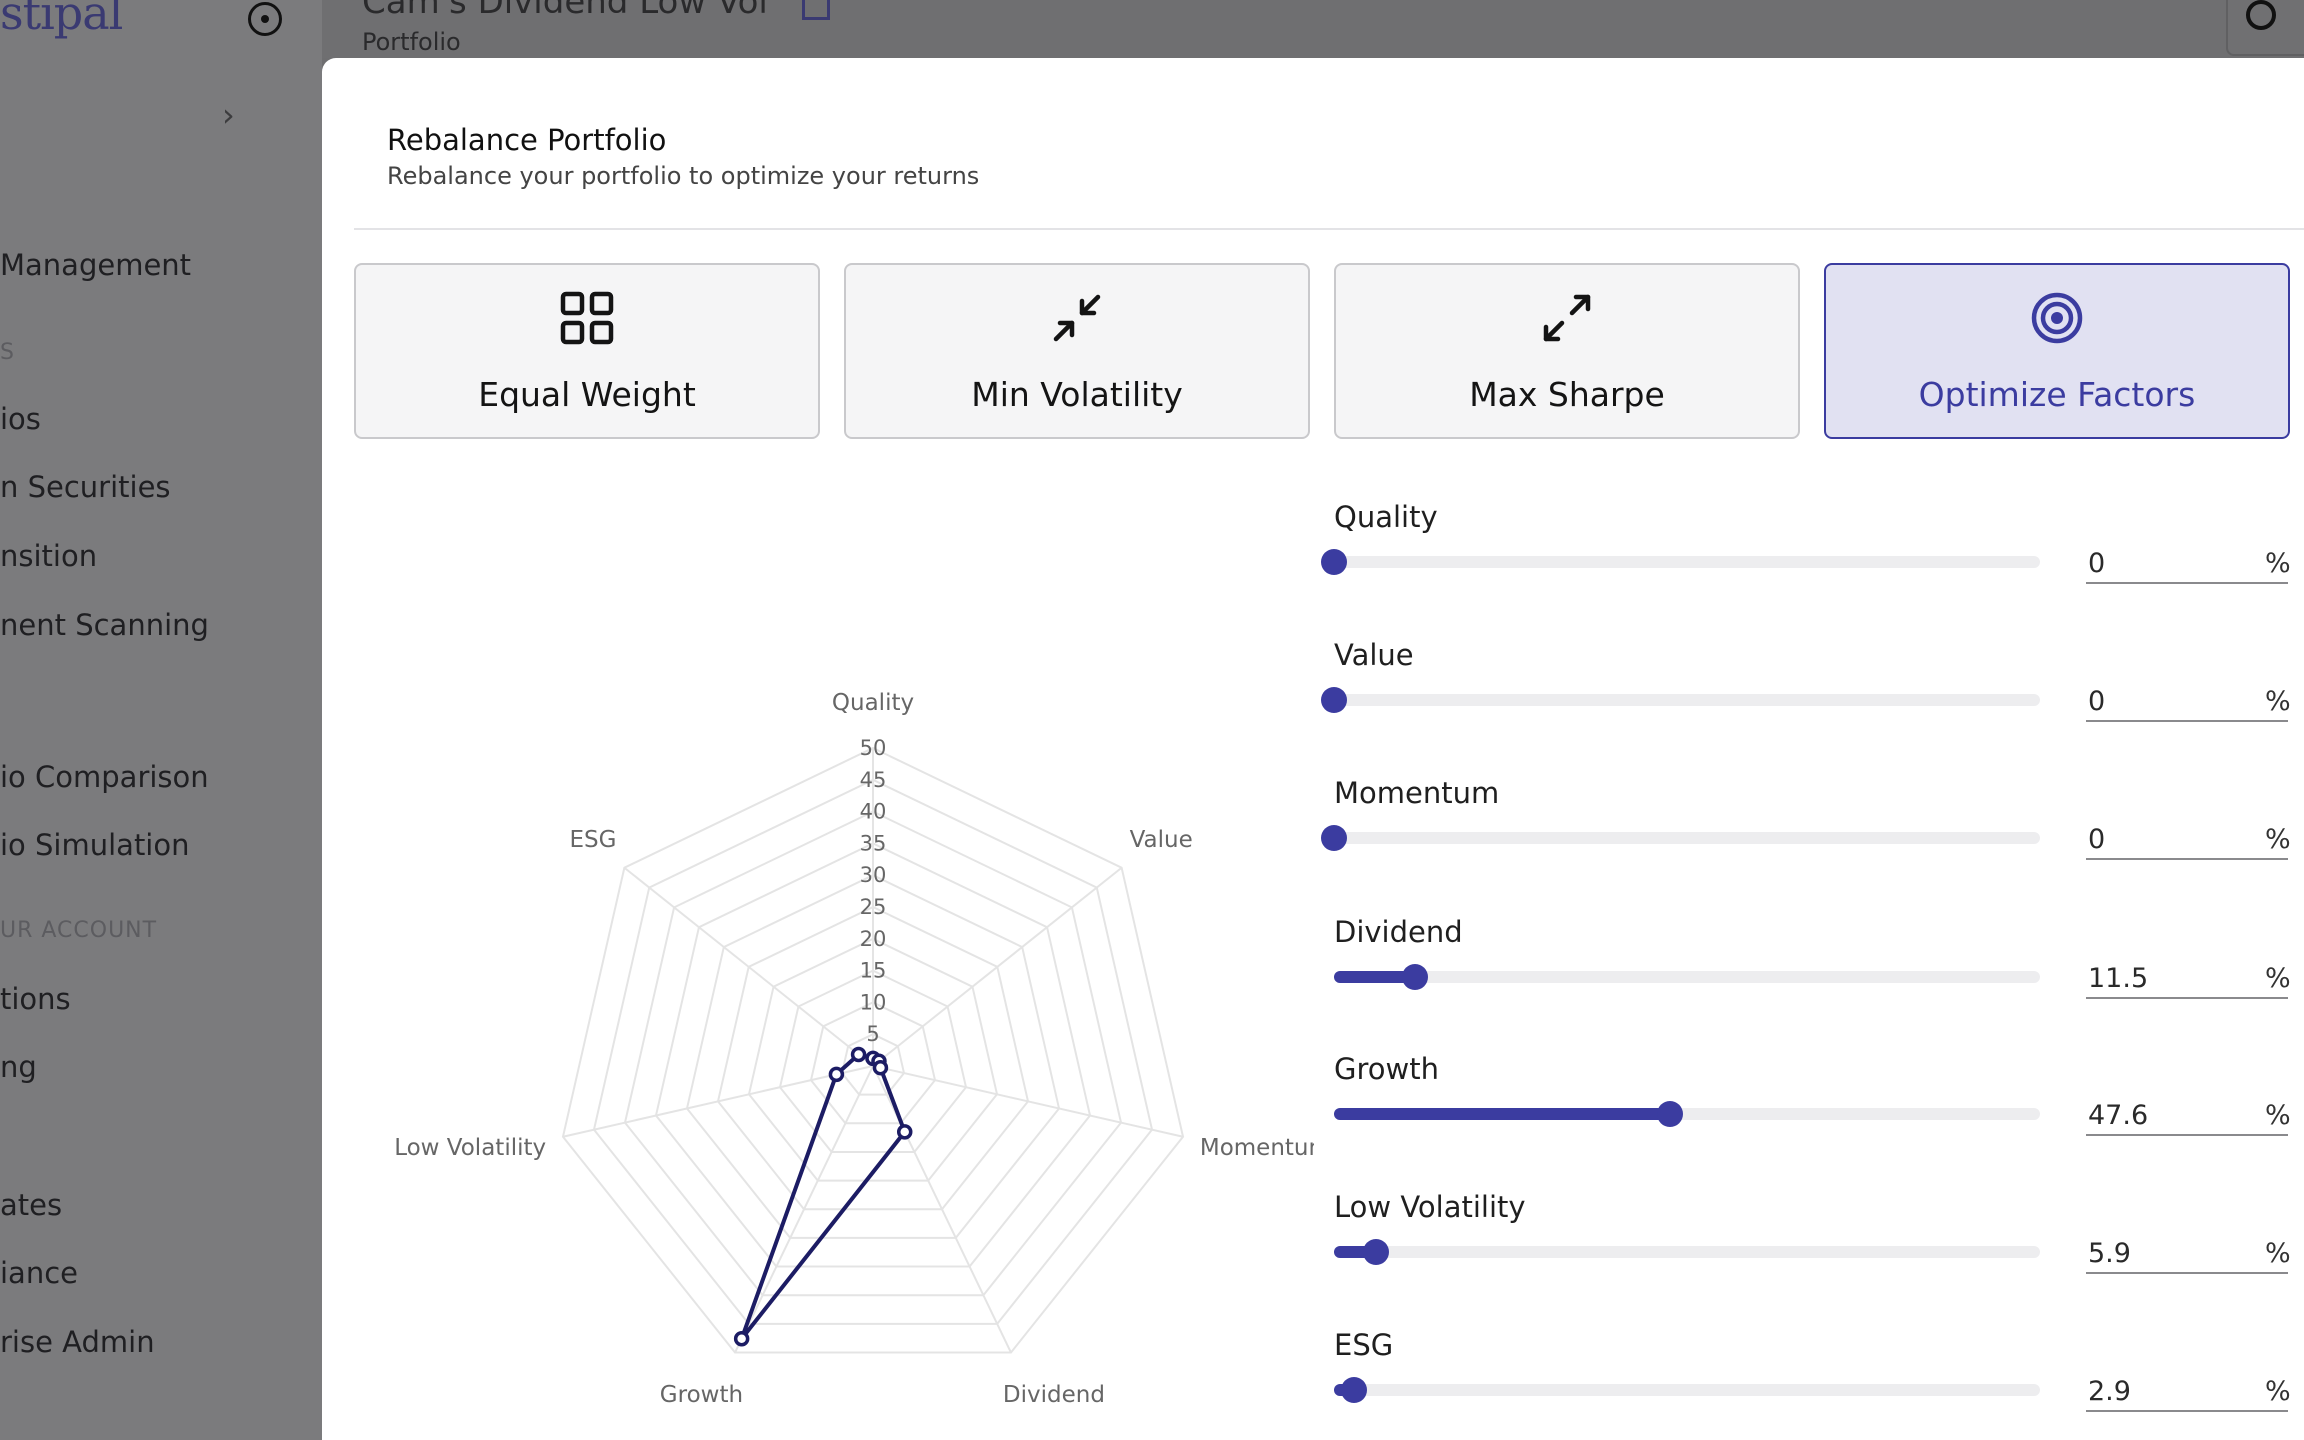 The height and width of the screenshot is (1440, 2304). Describe the element at coordinates (565, 11) in the screenshot. I see `page-title: Cam's Dividend Low Vol` at that location.